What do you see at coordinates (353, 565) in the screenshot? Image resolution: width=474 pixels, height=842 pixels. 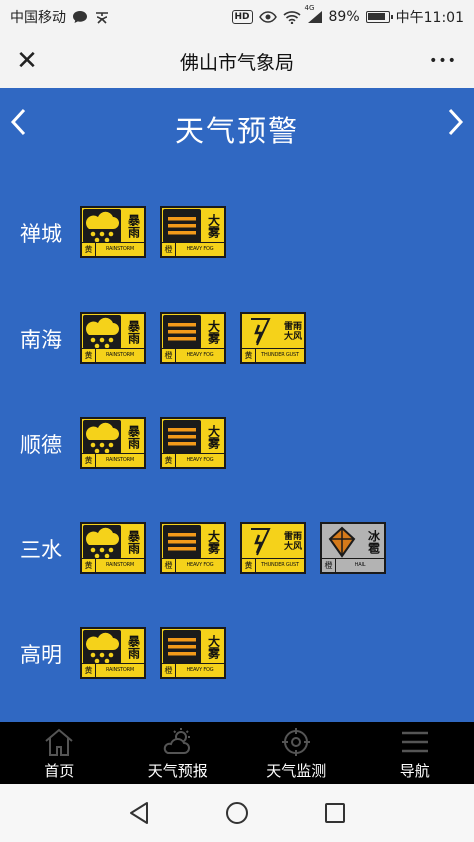 I see `warning-footer: 橙 HAIL` at bounding box center [353, 565].